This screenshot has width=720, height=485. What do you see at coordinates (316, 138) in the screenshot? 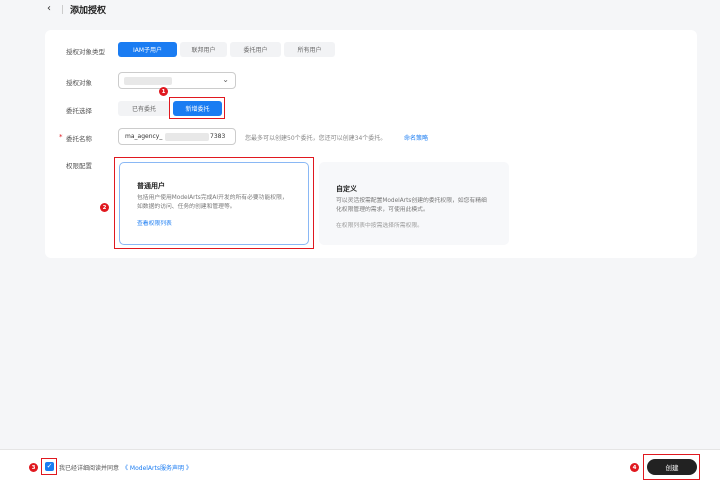
I see `name-hint: 您最多可以创建50个委托，您还可以创建34个委托。` at bounding box center [316, 138].